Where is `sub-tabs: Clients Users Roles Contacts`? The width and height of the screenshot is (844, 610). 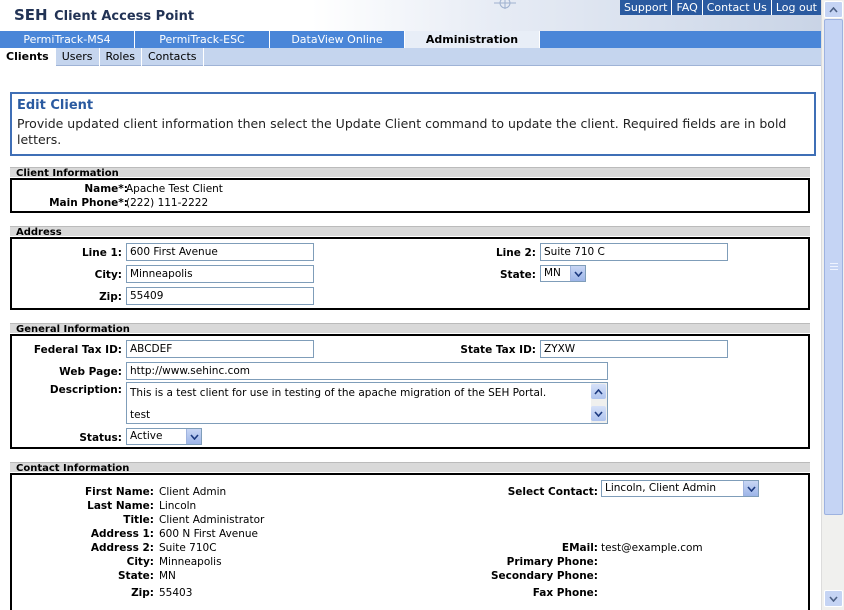
sub-tabs: Clients Users Roles Contacts is located at coordinates (410, 57).